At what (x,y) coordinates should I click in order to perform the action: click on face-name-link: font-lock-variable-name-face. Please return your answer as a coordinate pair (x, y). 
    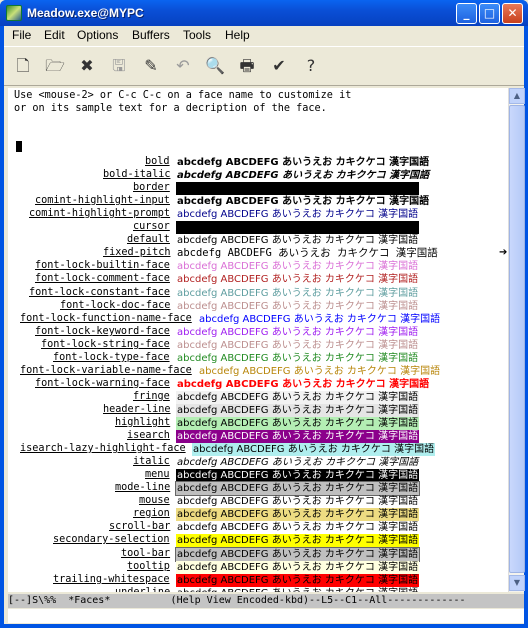
    Looking at the image, I should click on (106, 370).